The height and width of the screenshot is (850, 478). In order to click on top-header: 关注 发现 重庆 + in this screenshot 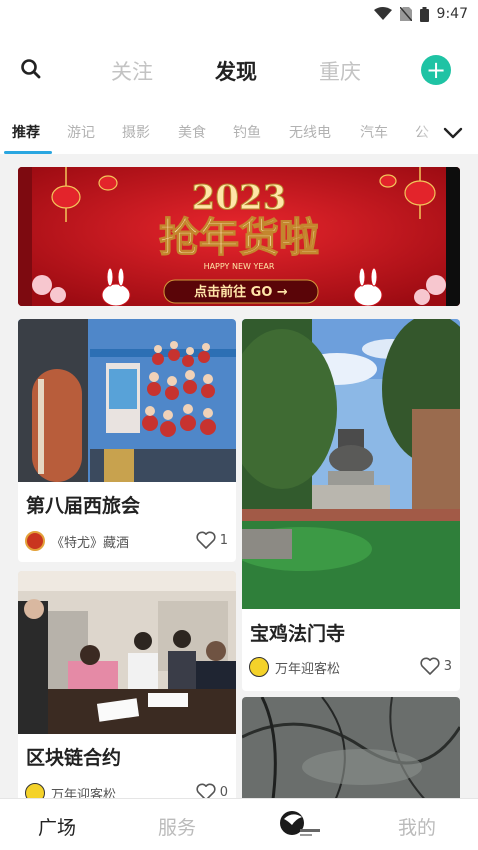, I will do `click(239, 69)`.